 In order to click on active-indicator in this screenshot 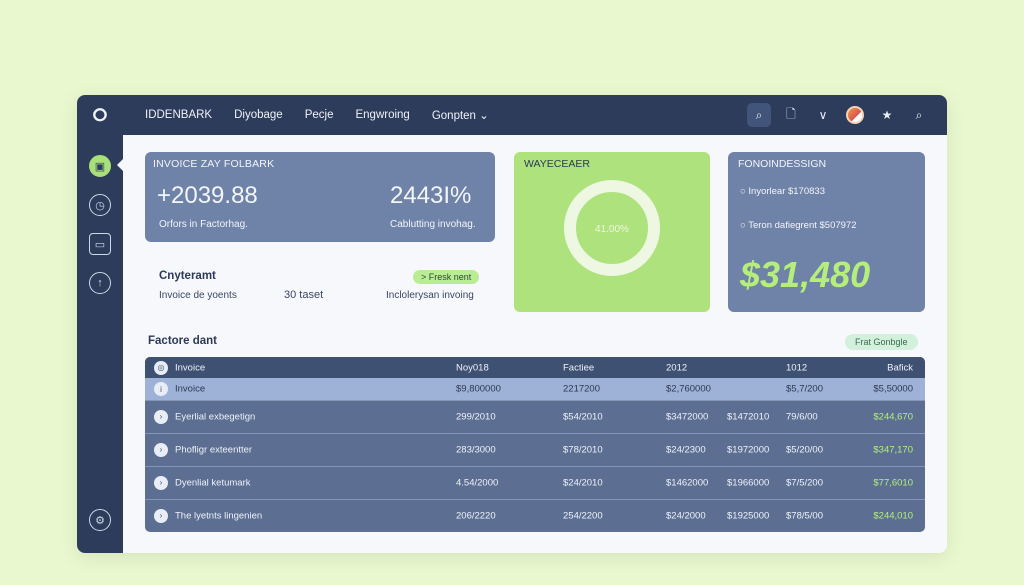, I will do `click(120, 165)`.